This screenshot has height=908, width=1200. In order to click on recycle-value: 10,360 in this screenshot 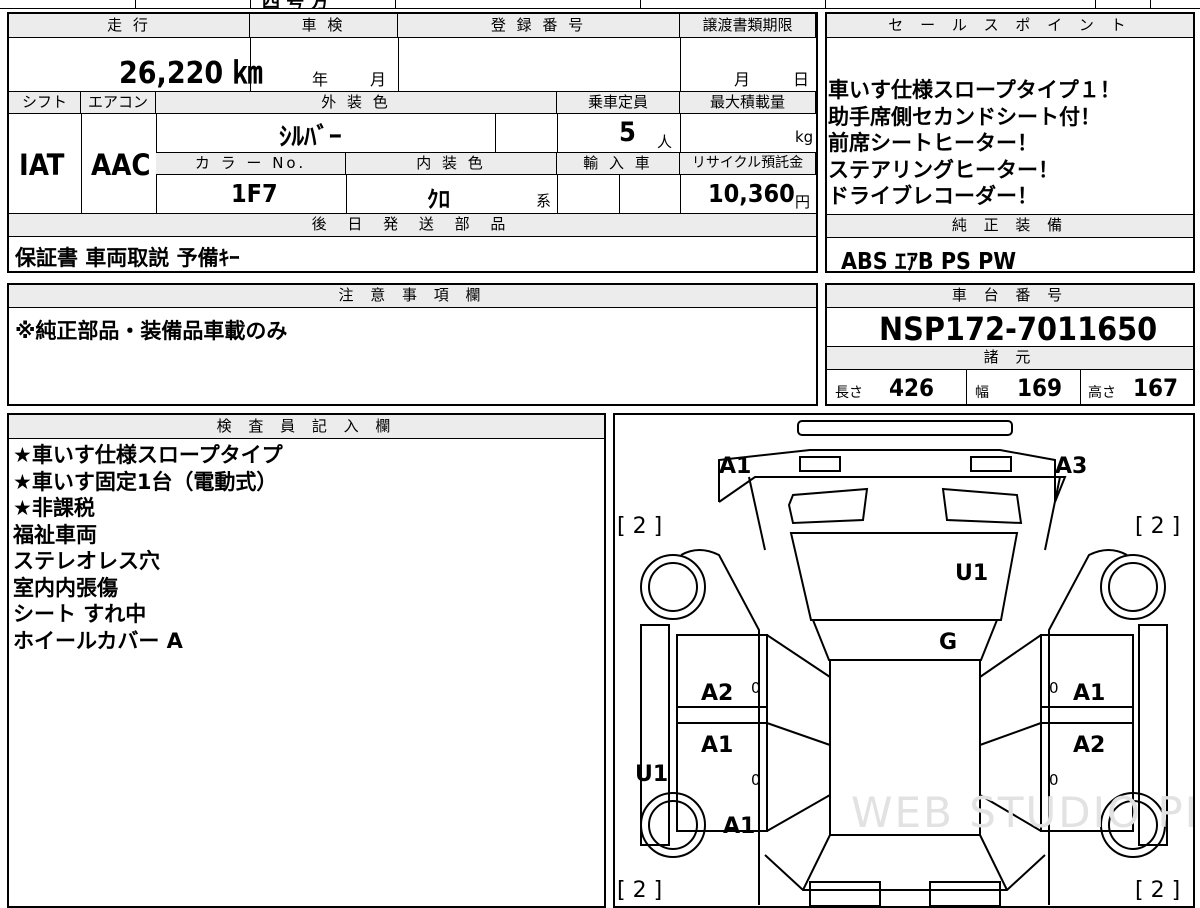, I will do `click(751, 193)`.